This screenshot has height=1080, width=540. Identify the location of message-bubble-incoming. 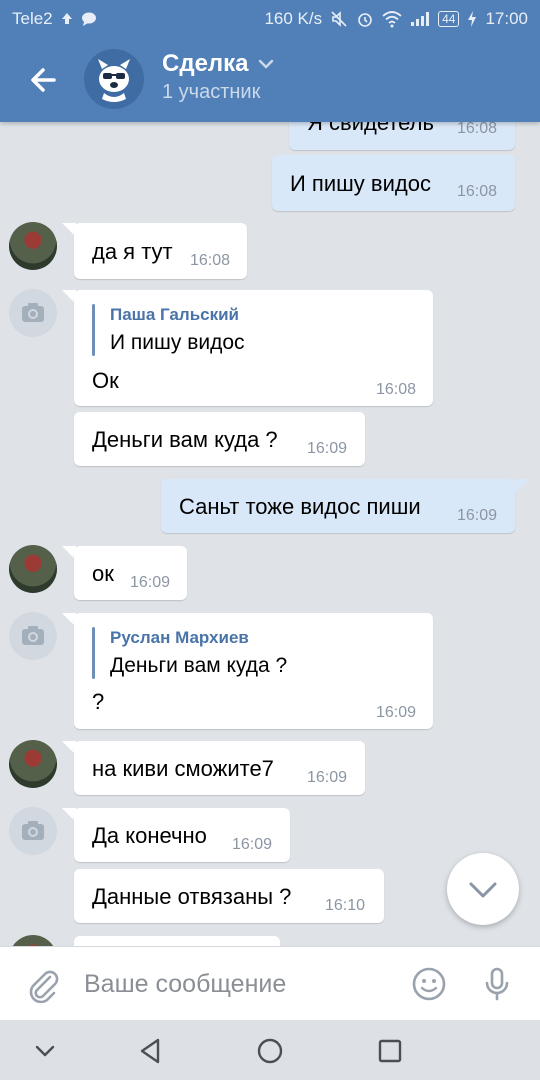
(177, 941).